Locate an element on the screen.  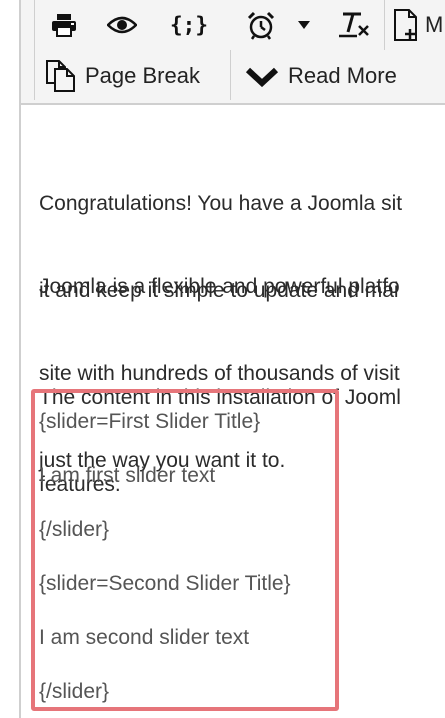
print-button is located at coordinates (64, 25).